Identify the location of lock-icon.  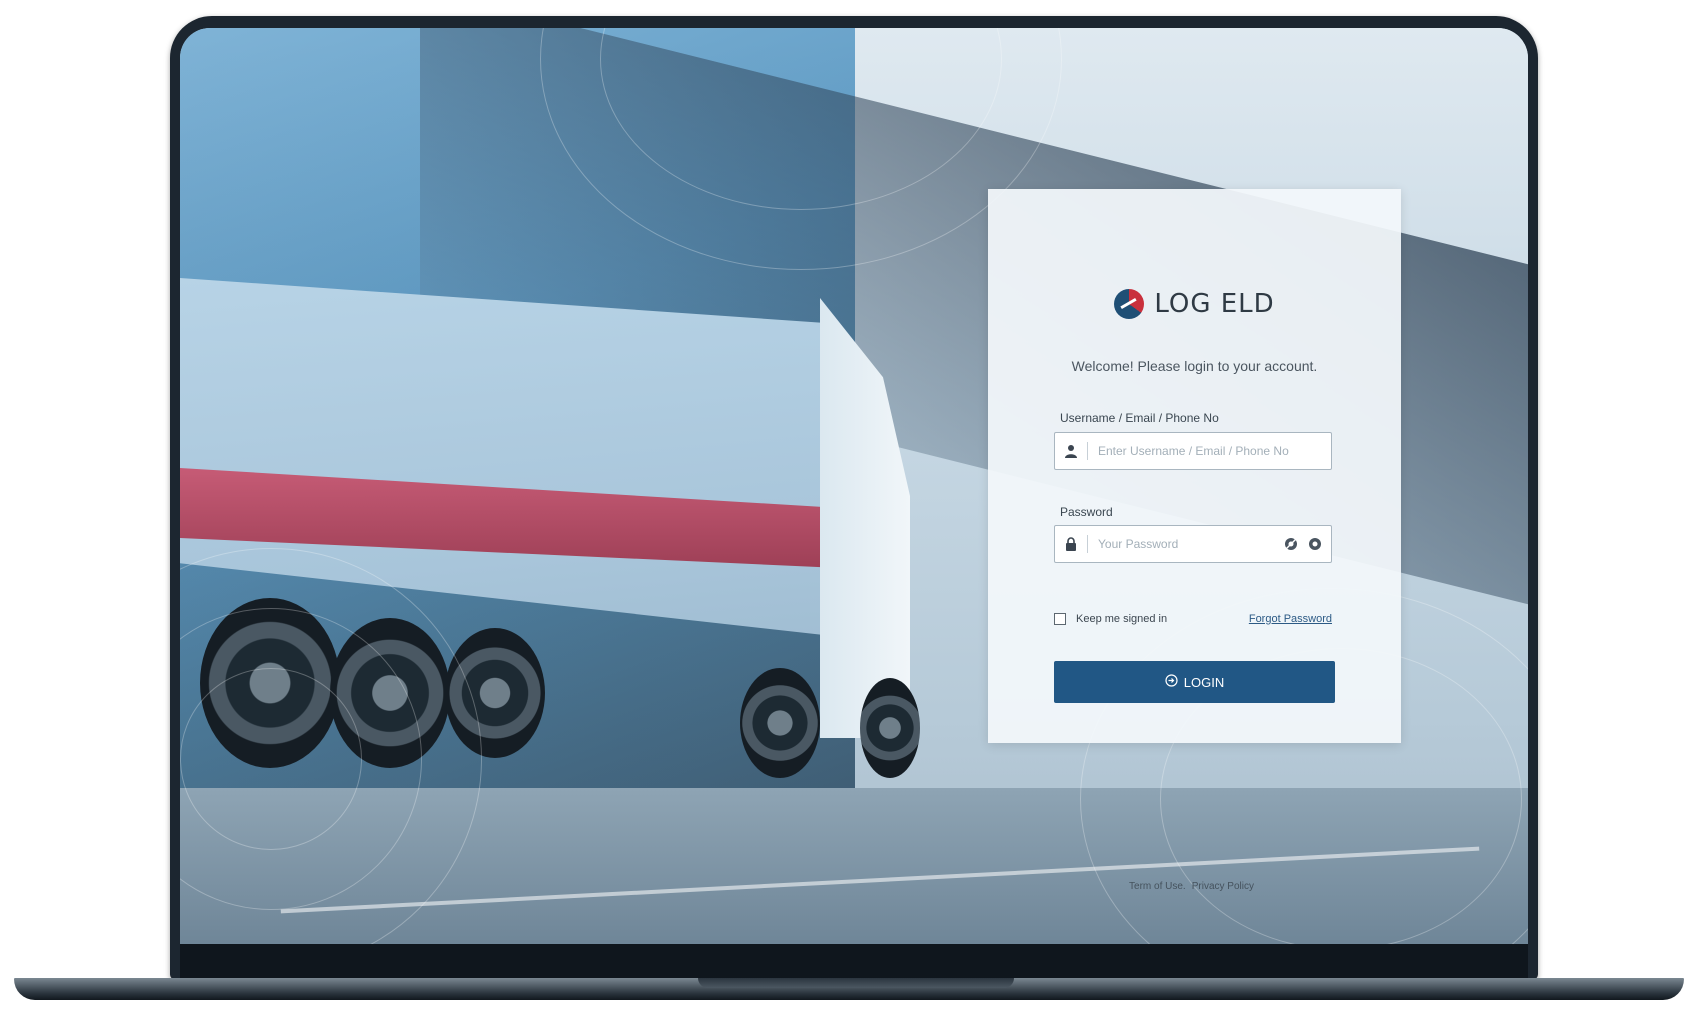
(1071, 544).